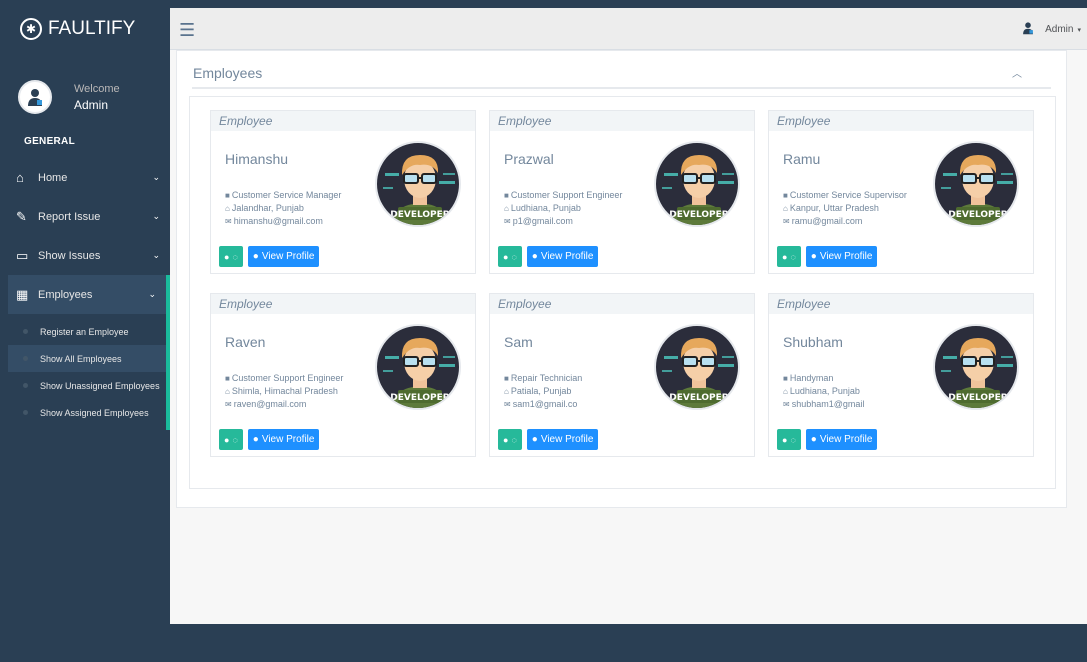 This screenshot has width=1087, height=662. Describe the element at coordinates (87, 331) in the screenshot. I see `submenu-register-employee: Register an Employee` at that location.